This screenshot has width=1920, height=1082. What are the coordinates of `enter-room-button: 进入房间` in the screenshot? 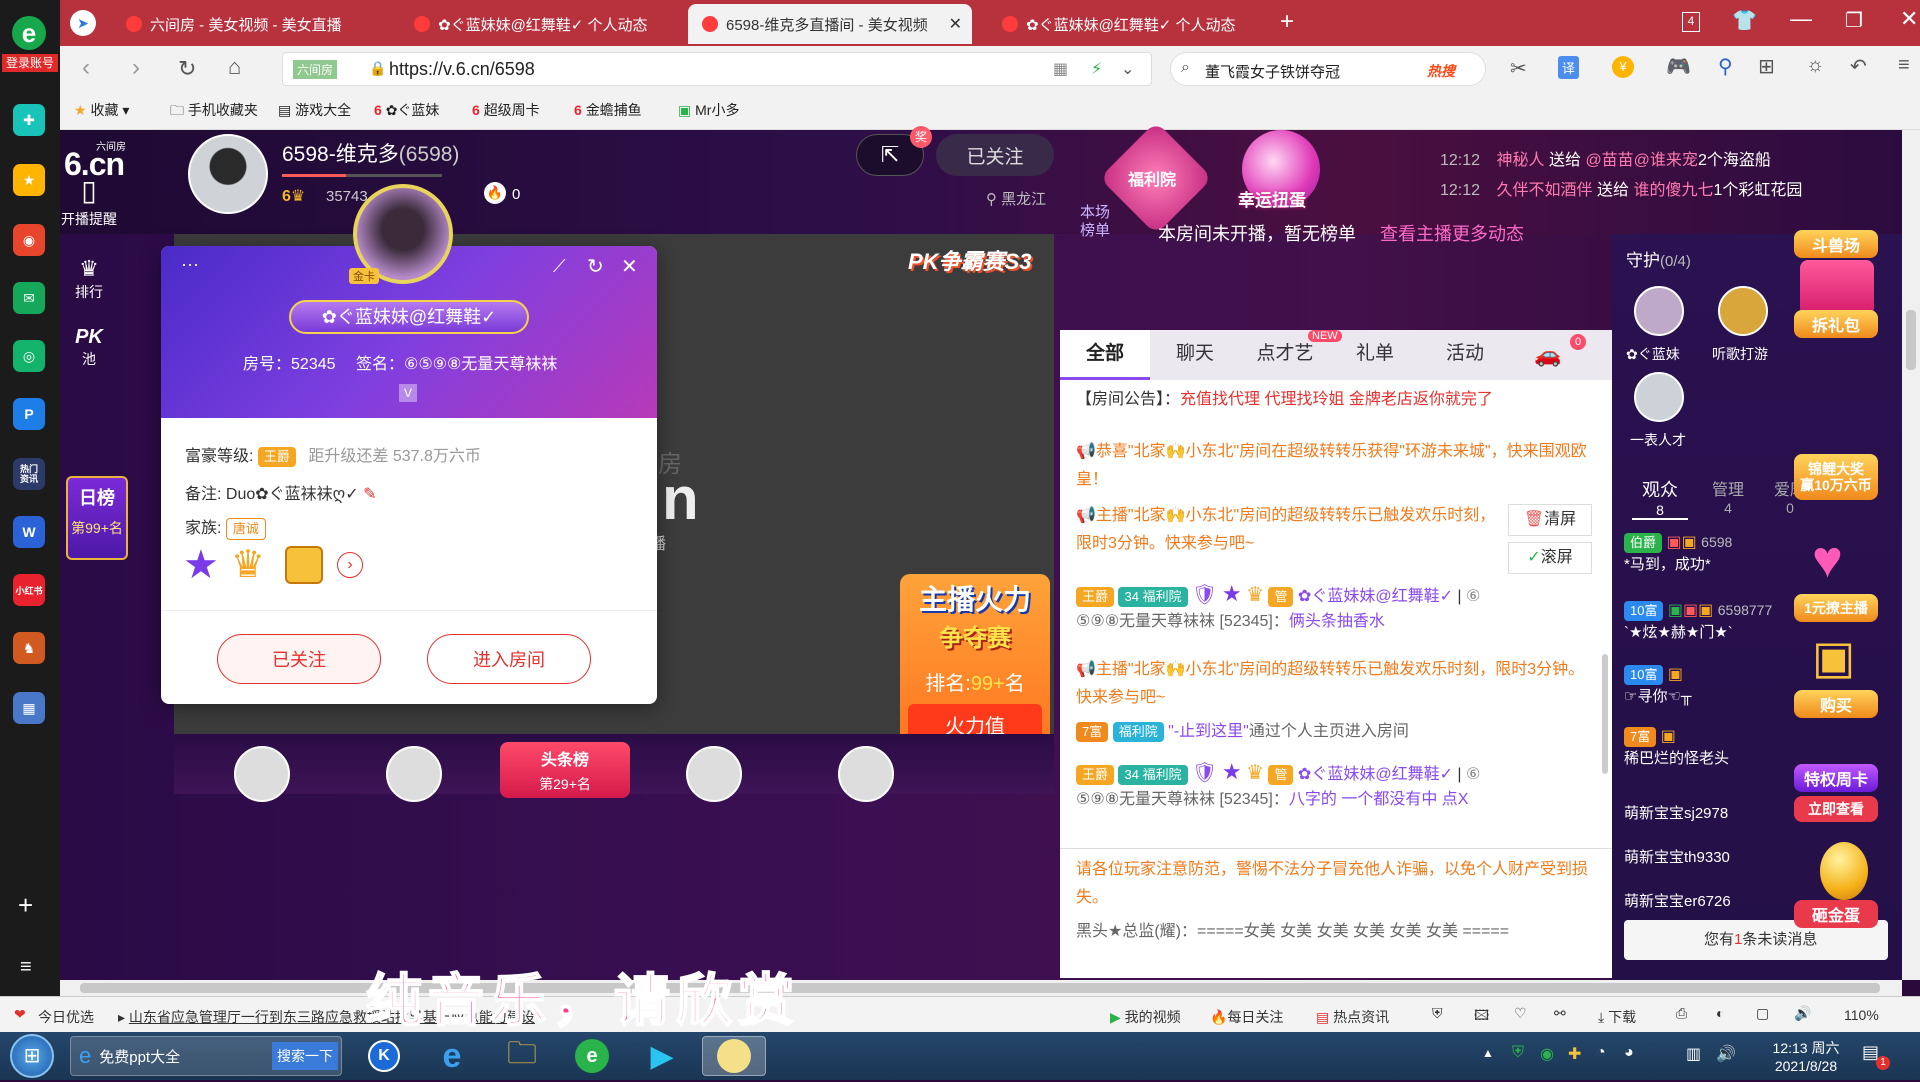 It's located at (509, 659).